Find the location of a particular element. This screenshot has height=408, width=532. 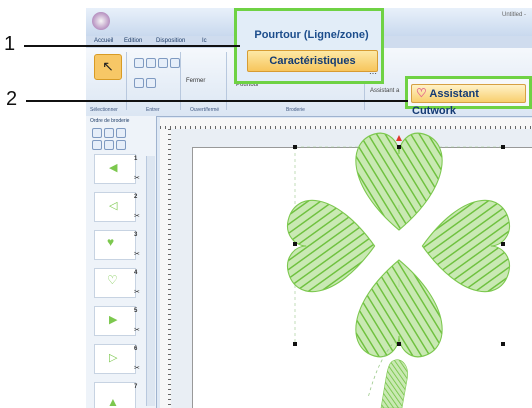

callout-1-leader is located at coordinates (132, 46).